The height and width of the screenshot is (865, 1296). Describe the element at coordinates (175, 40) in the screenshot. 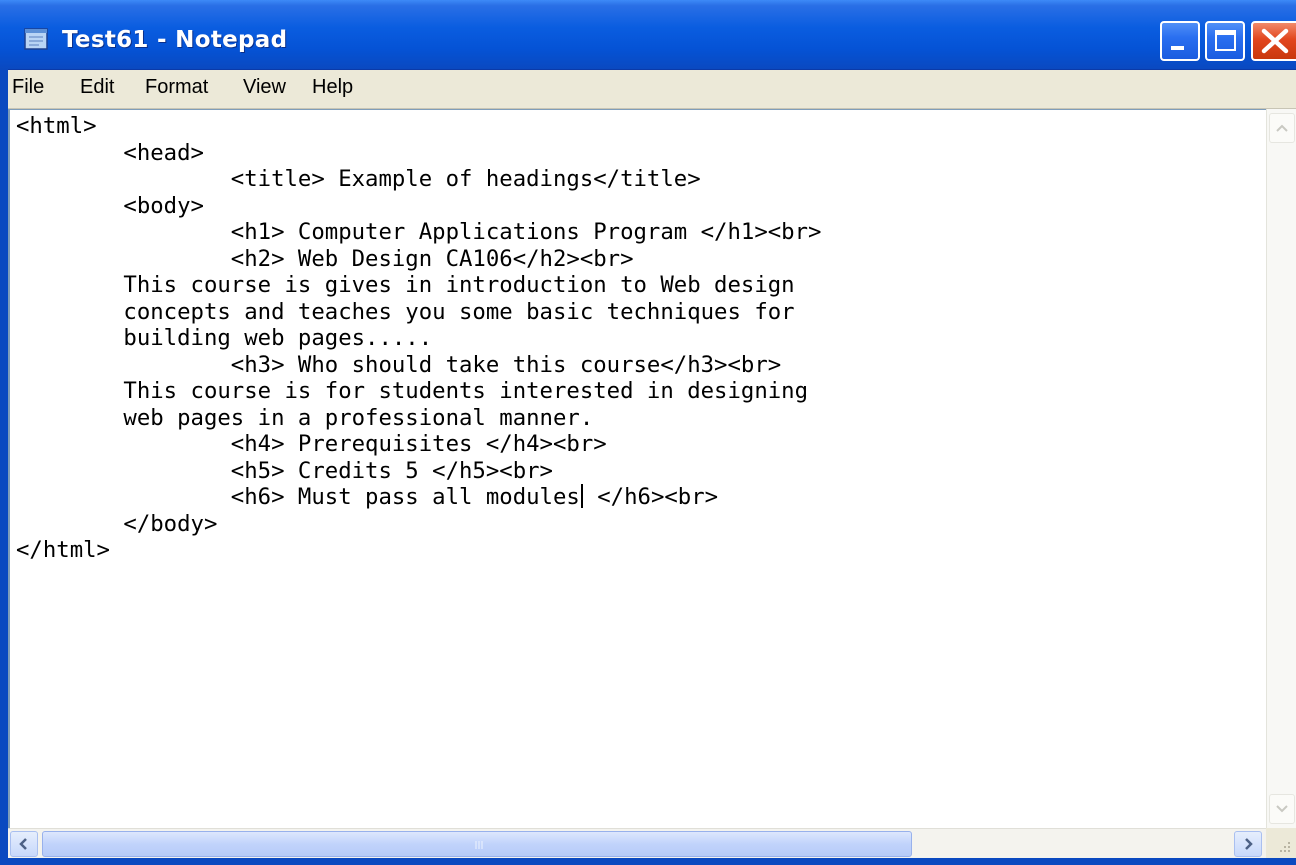

I see `window-title: Test61 - Notepad` at that location.